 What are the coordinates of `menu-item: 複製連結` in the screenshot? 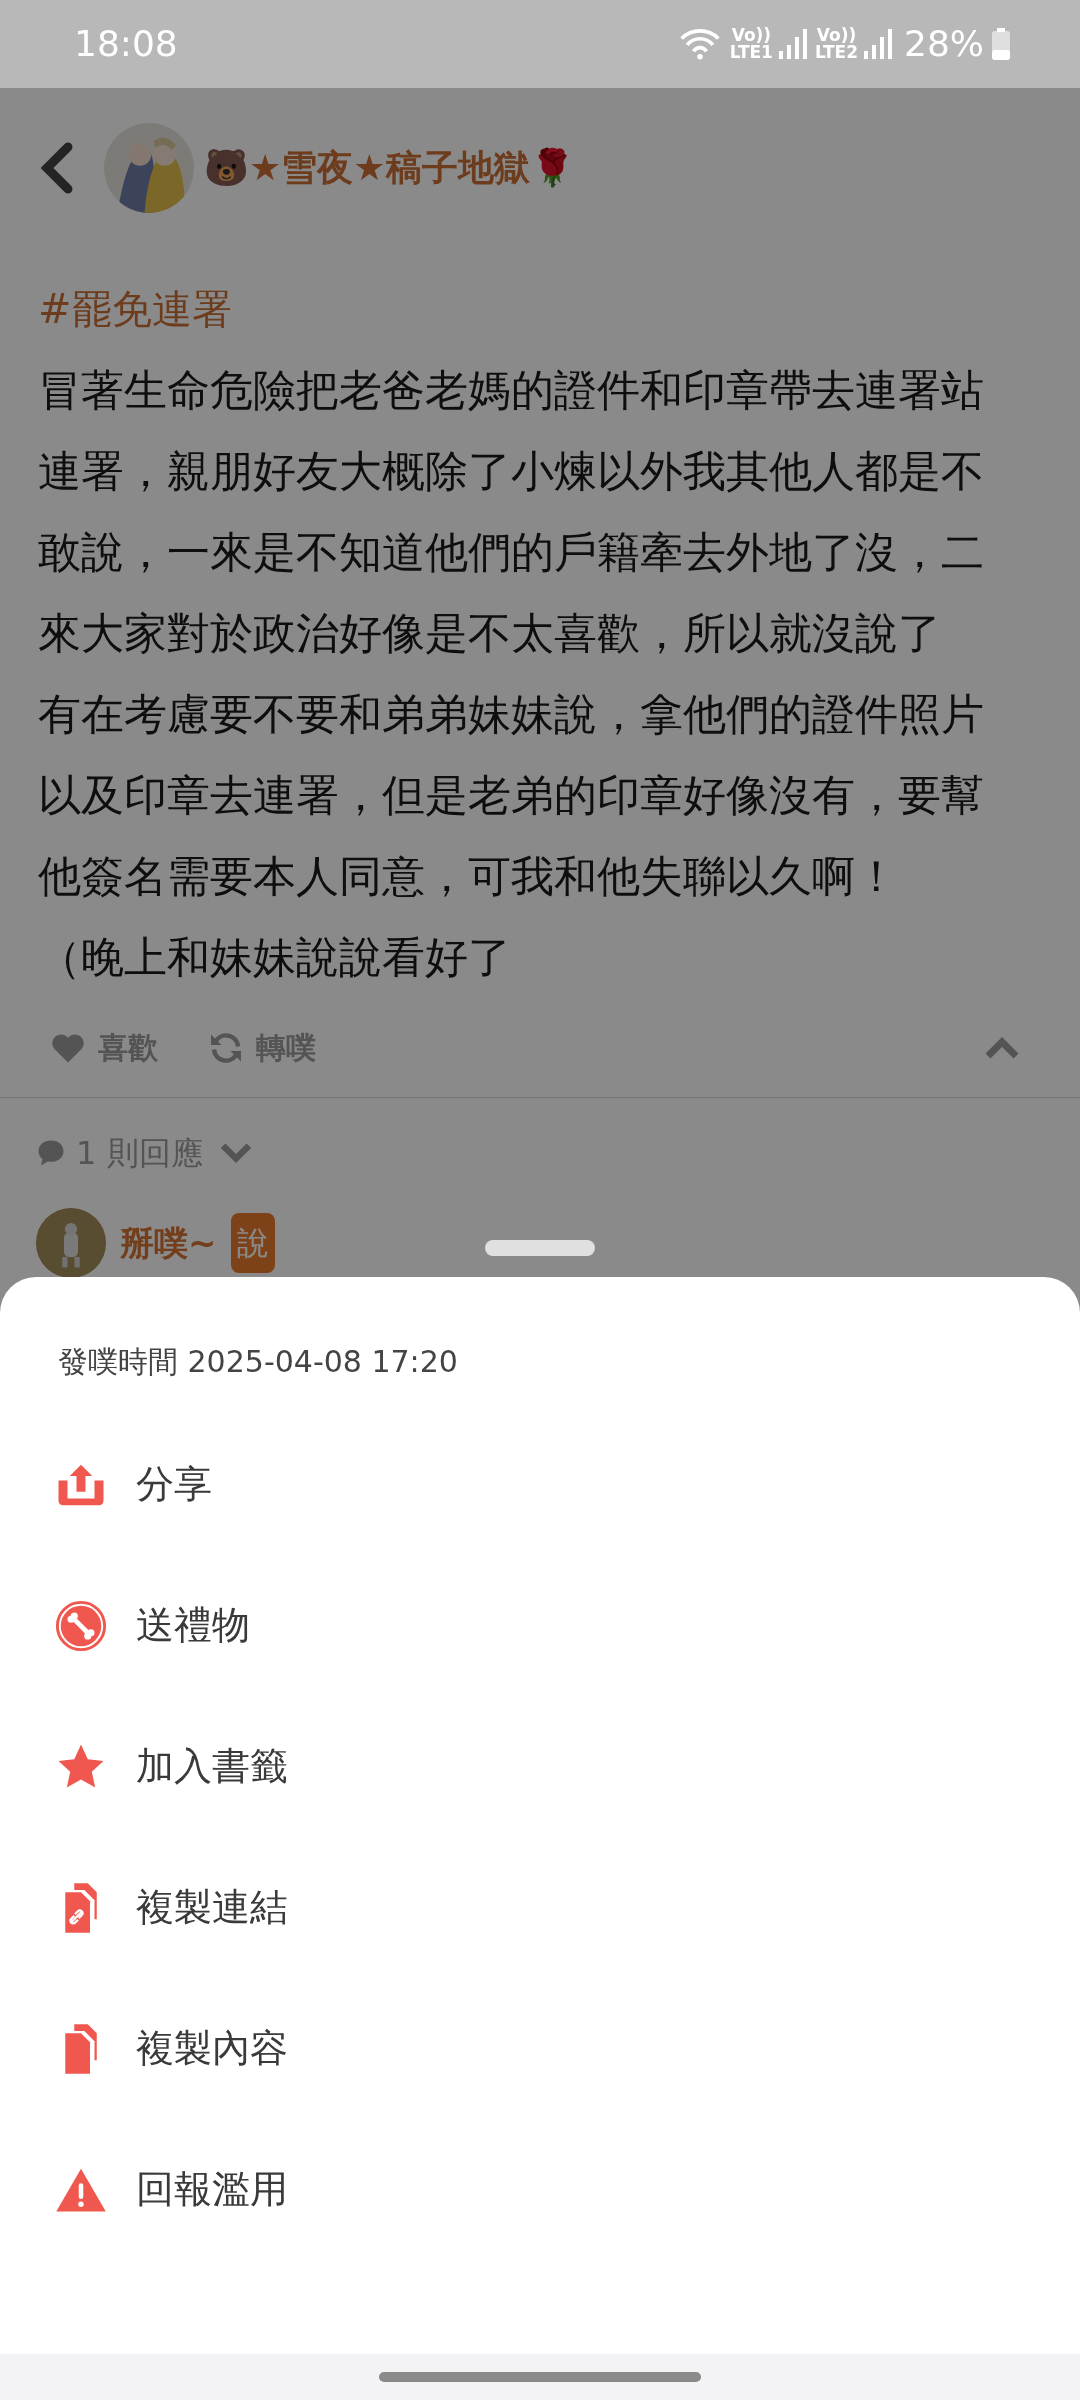 It's located at (540, 1907).